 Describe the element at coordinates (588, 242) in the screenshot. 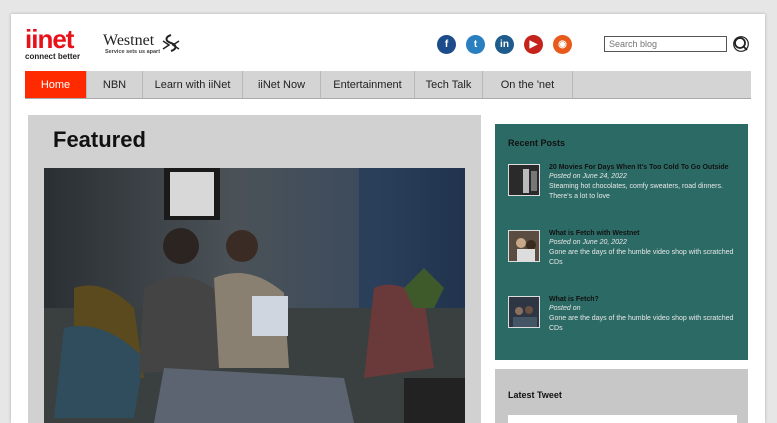

I see `post-date: Posted on June 20, 2022` at that location.